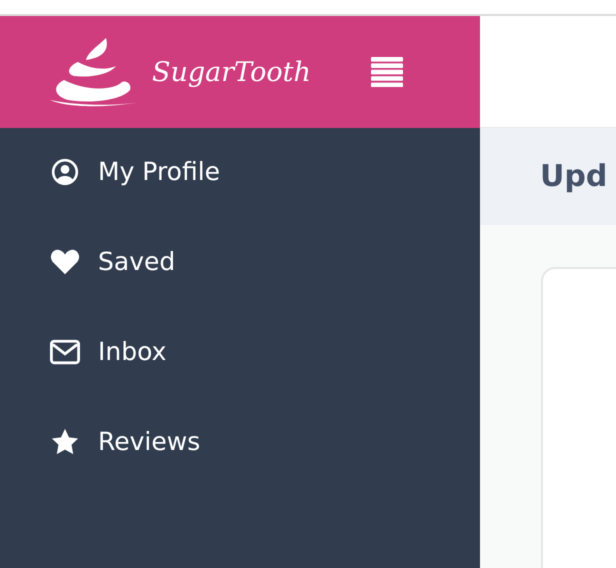 Image resolution: width=616 pixels, height=568 pixels. Describe the element at coordinates (65, 352) in the screenshot. I see `mail-icon` at that location.